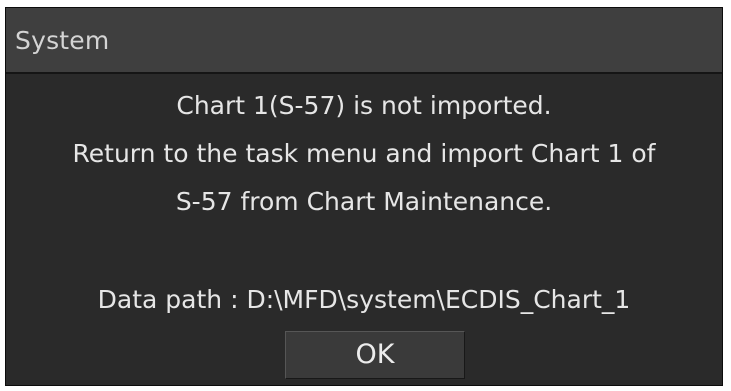  What do you see at coordinates (364, 201) in the screenshot?
I see `message-line-3: S-57 from Chart Maintenance.` at bounding box center [364, 201].